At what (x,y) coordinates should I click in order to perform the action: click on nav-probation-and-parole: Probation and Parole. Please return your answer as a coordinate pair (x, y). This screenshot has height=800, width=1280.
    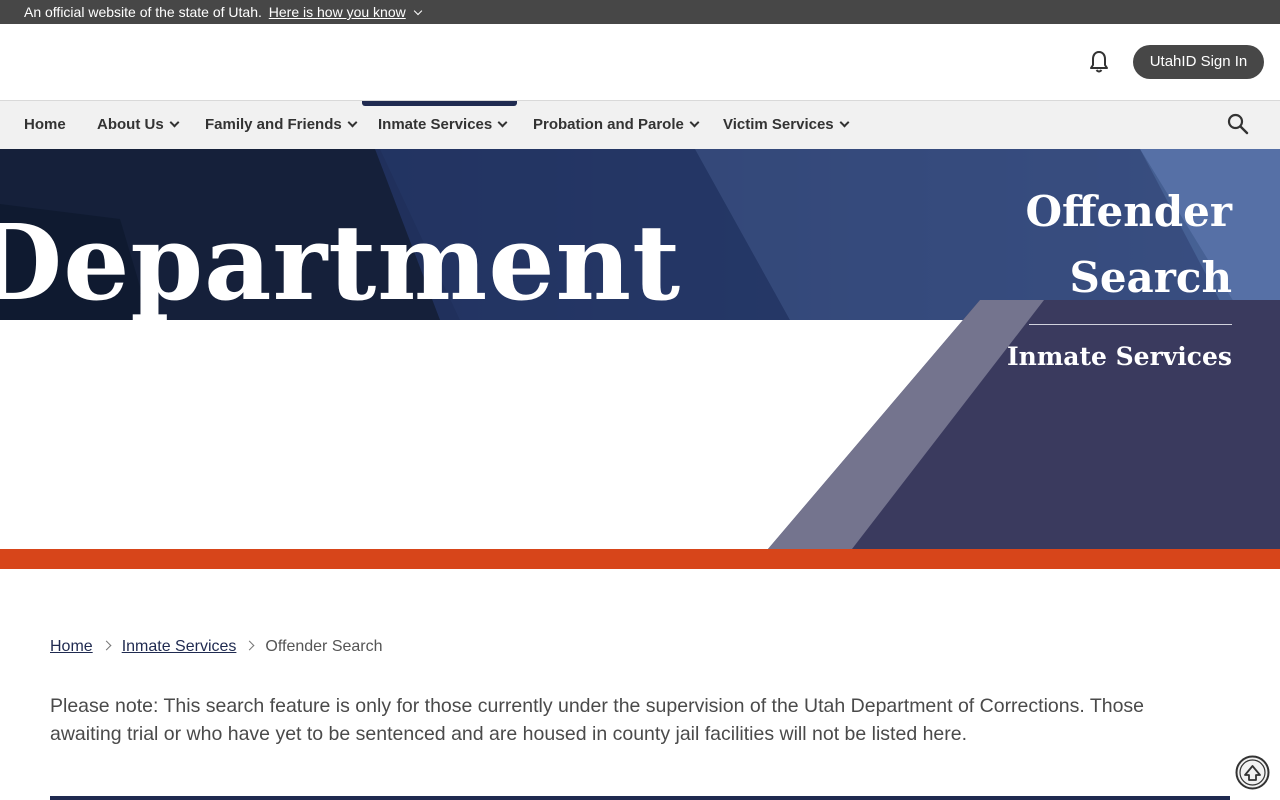
    Looking at the image, I should click on (616, 125).